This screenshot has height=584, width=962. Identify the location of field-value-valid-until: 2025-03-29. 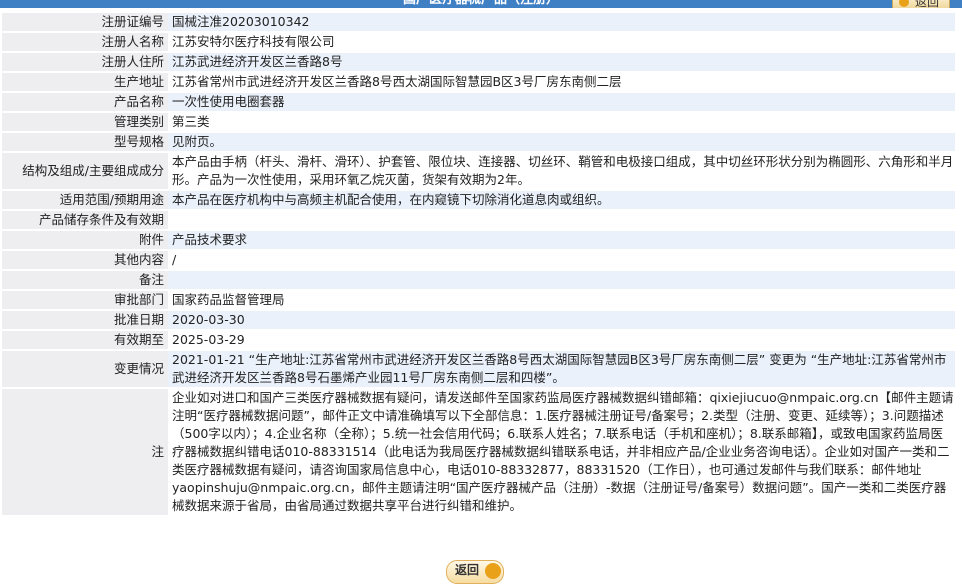
(561, 340).